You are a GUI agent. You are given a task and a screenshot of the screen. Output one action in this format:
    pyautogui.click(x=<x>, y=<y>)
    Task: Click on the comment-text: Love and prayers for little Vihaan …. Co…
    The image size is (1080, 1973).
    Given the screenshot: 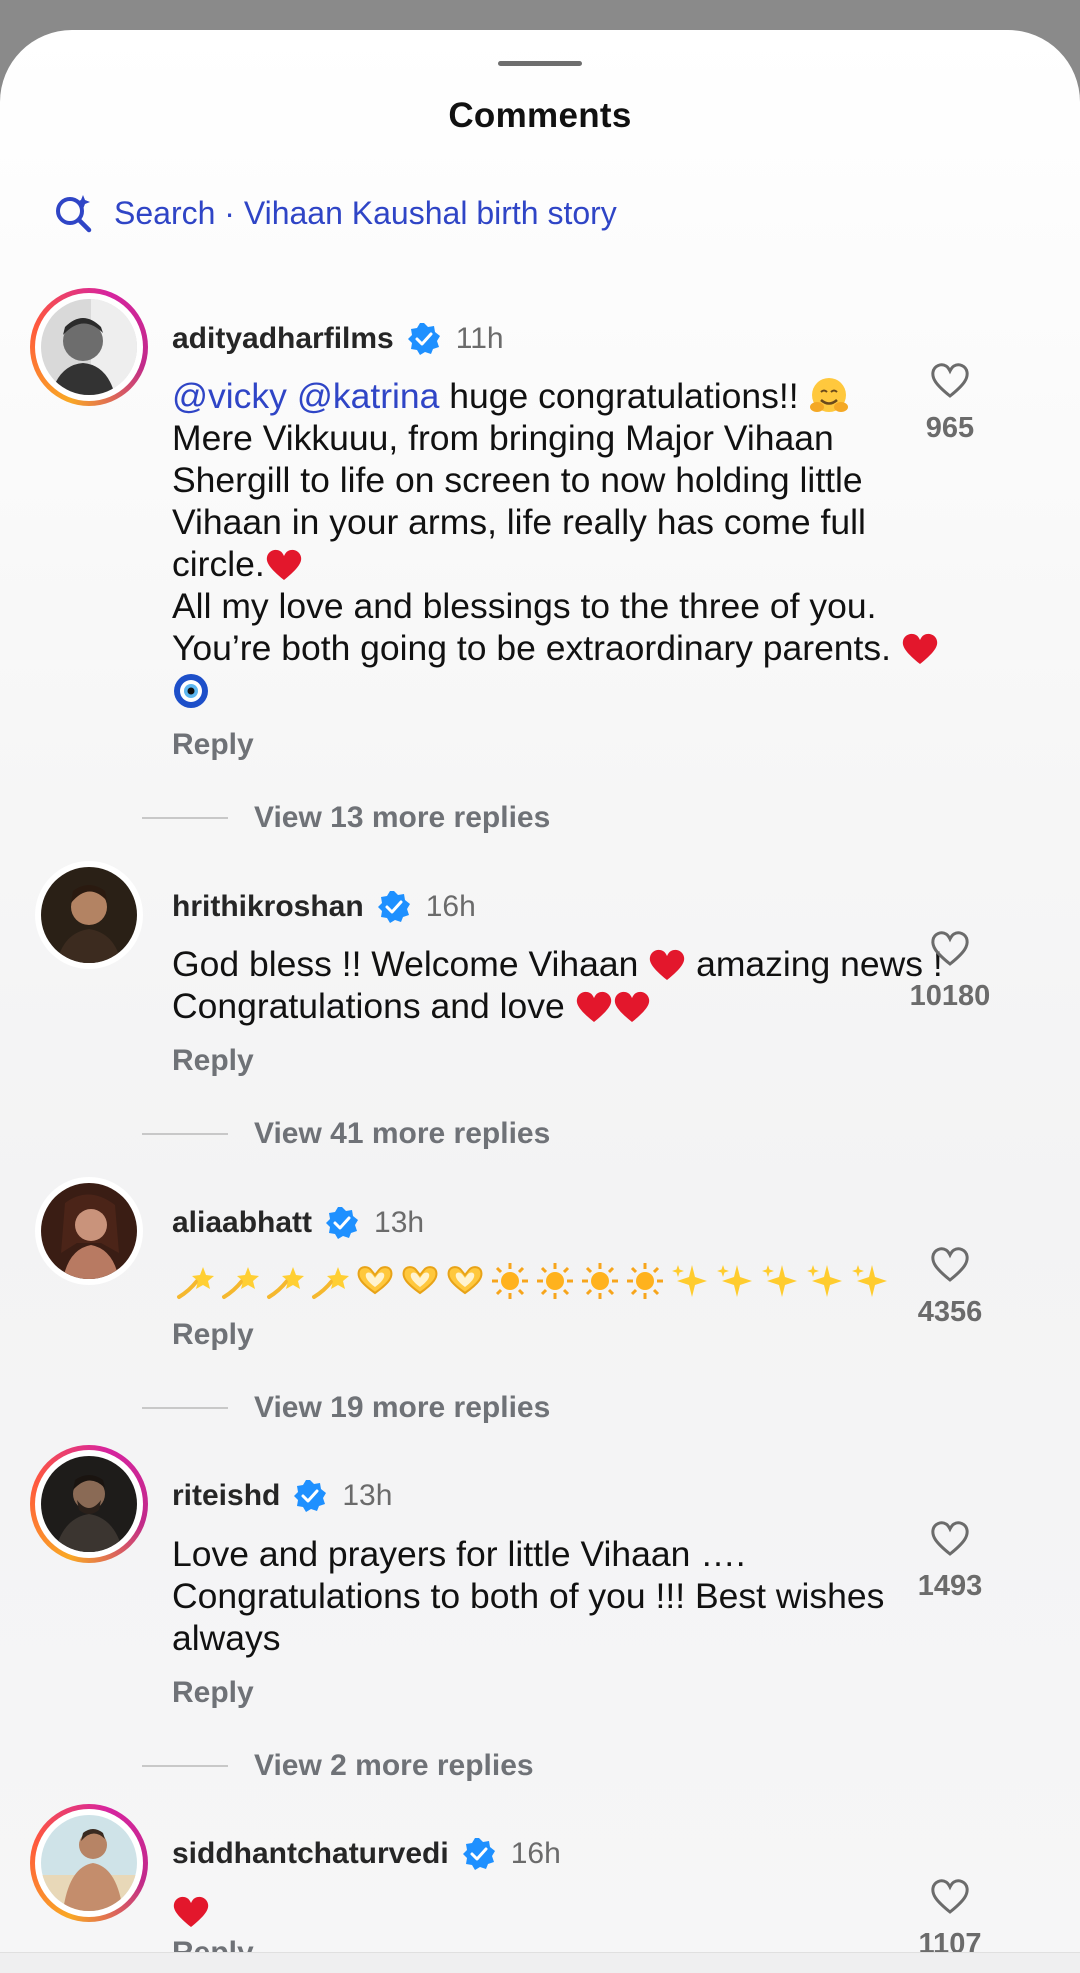 What is the action you would take?
    pyautogui.click(x=528, y=1596)
    